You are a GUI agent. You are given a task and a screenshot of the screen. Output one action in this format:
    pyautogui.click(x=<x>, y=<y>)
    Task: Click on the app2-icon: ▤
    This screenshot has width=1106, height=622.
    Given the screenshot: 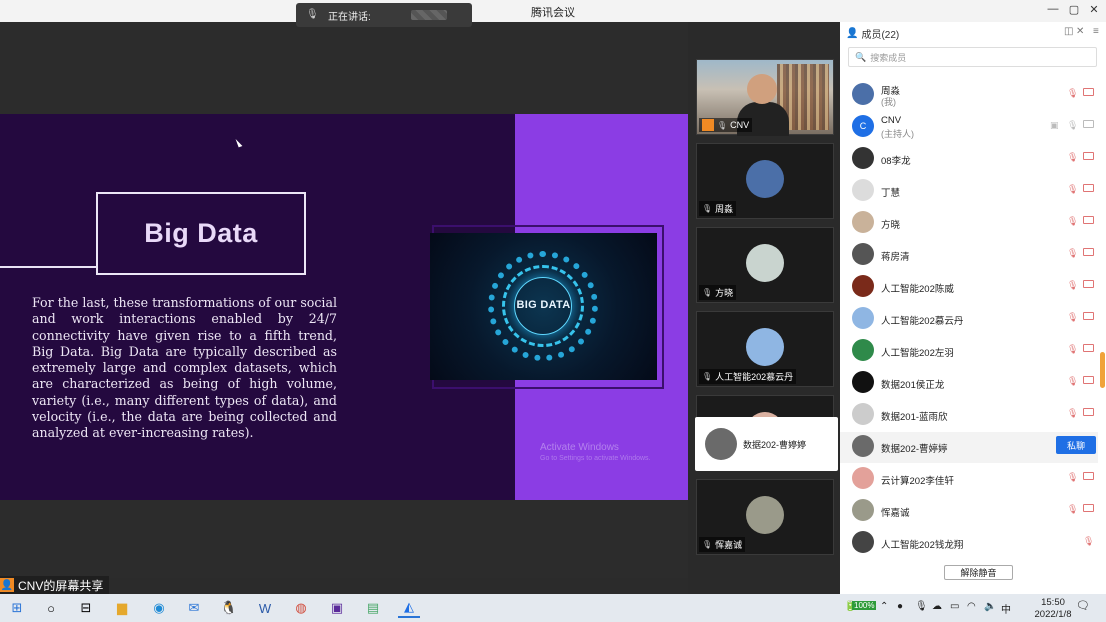 What is the action you would take?
    pyautogui.click(x=373, y=608)
    